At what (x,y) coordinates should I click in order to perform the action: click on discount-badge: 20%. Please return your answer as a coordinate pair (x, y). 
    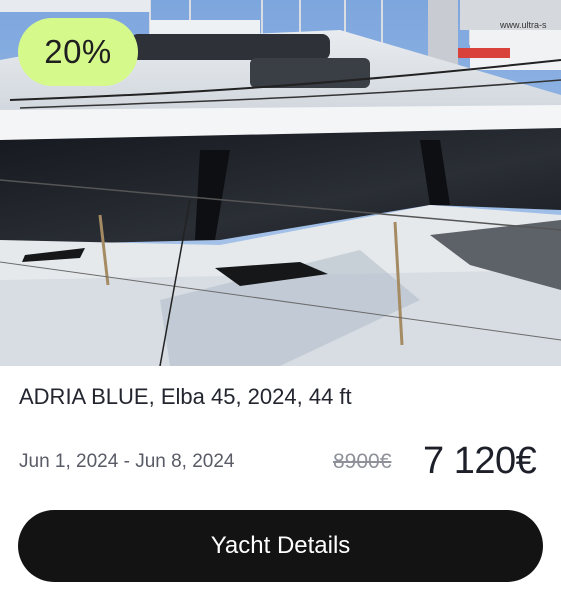
    Looking at the image, I should click on (78, 52).